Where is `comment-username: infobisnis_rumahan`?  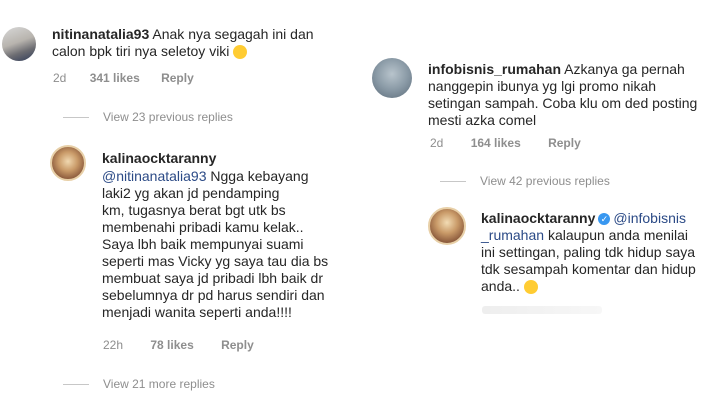 comment-username: infobisnis_rumahan is located at coordinates (494, 69).